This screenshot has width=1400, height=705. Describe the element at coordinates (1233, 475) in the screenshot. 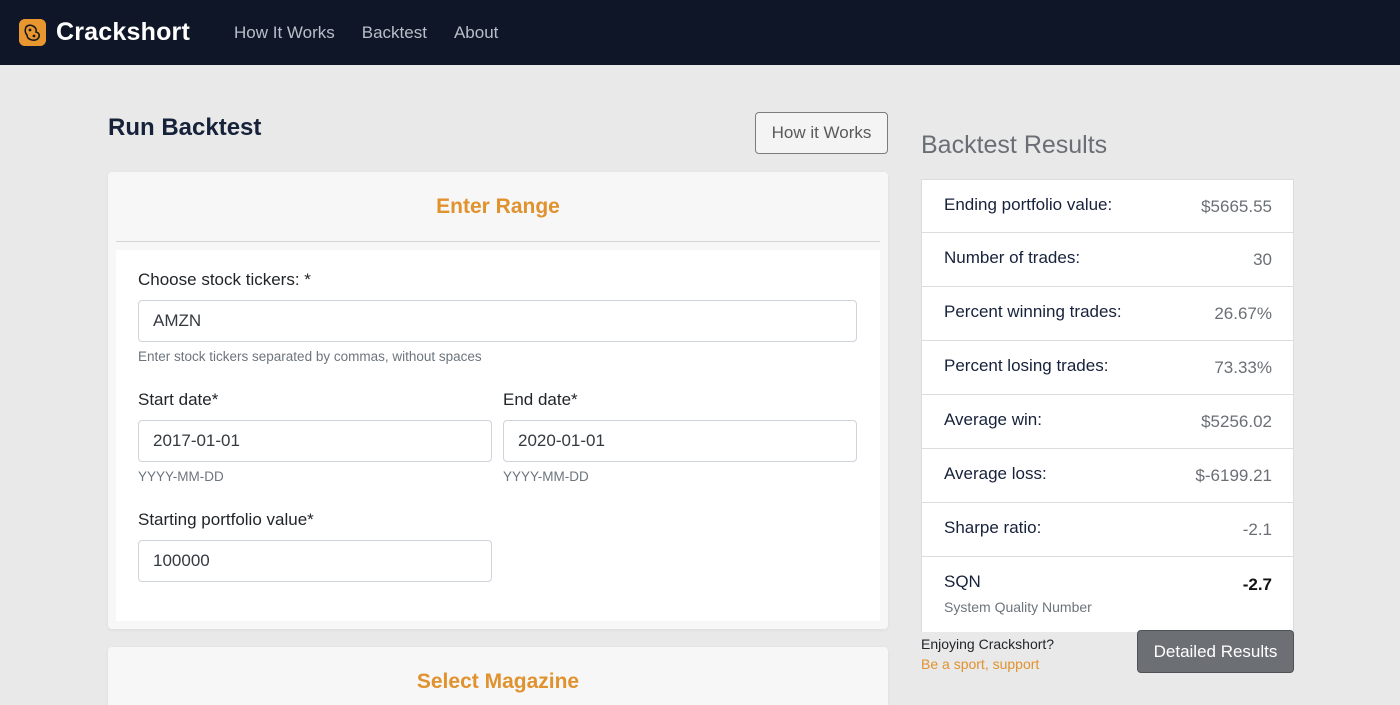

I see `result-value: $-6199.21` at that location.